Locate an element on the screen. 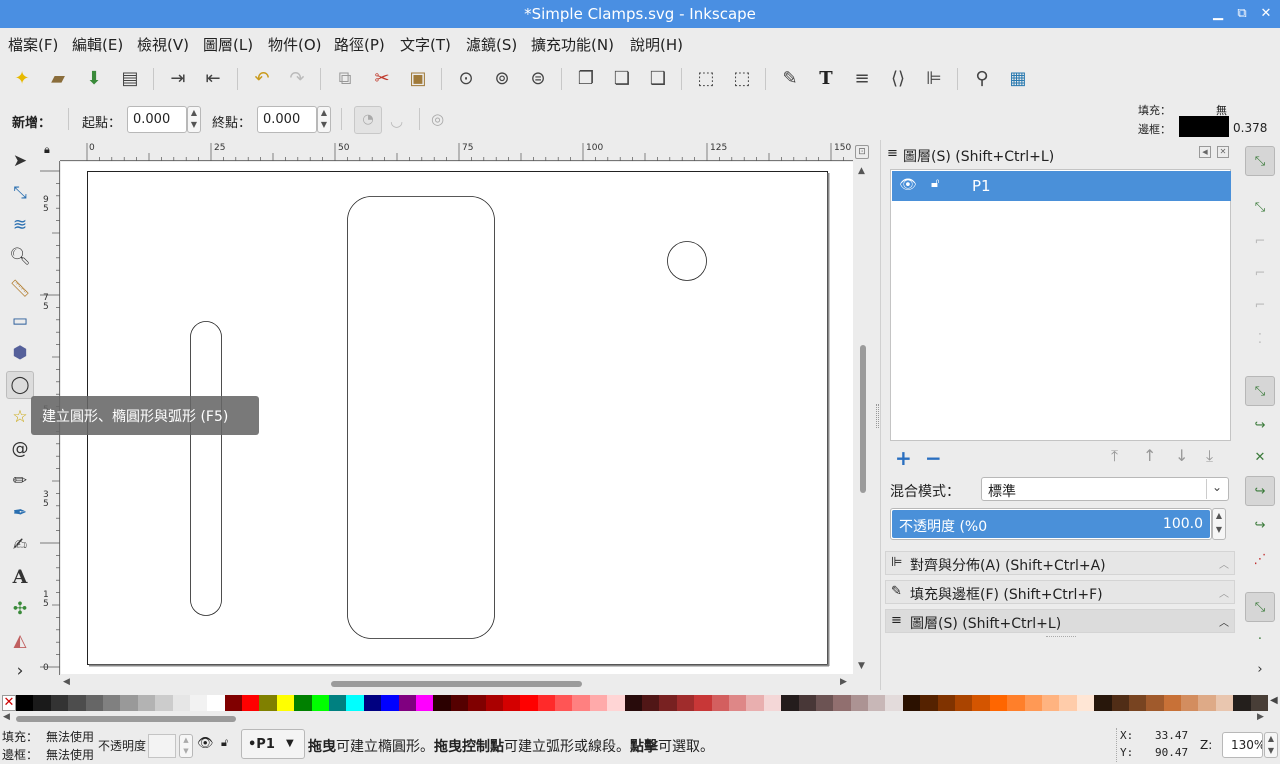 This screenshot has width=1280, height=764. snap-center-icon: · is located at coordinates (1260, 639).